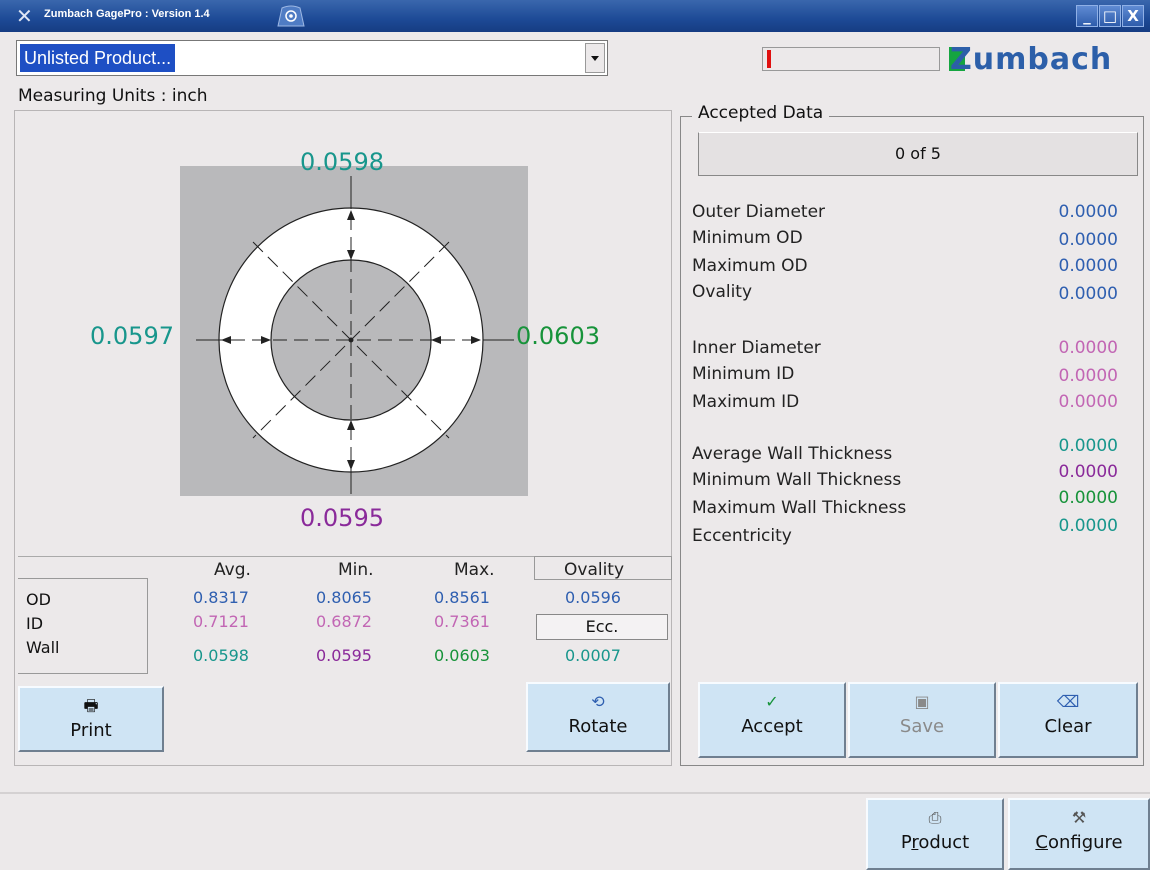  Describe the element at coordinates (1088, 212) in the screenshot. I see `stat-value-outer-diameter: 0.0000` at that location.